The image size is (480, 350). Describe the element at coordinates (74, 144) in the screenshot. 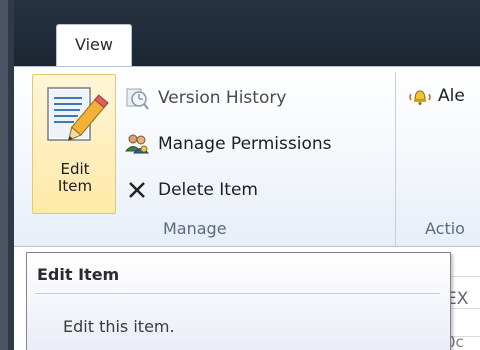

I see `edit-item-button: Edit Item` at that location.